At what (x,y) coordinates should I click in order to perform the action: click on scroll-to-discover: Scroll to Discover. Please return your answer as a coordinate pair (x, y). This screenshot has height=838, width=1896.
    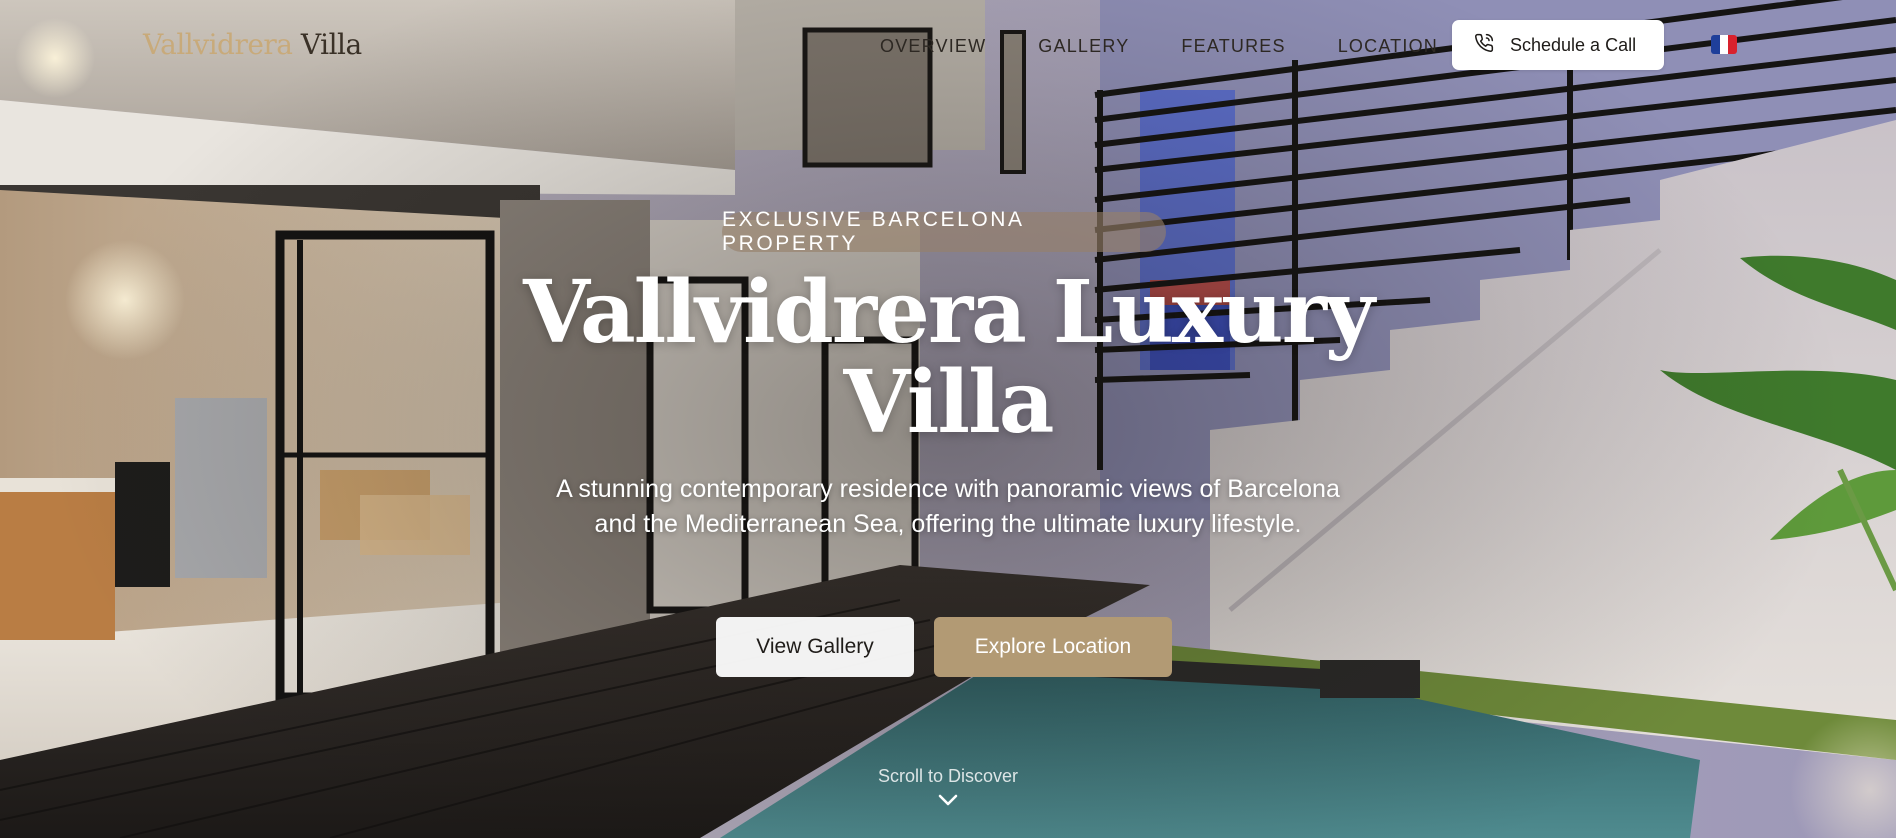
    Looking at the image, I should click on (948, 789).